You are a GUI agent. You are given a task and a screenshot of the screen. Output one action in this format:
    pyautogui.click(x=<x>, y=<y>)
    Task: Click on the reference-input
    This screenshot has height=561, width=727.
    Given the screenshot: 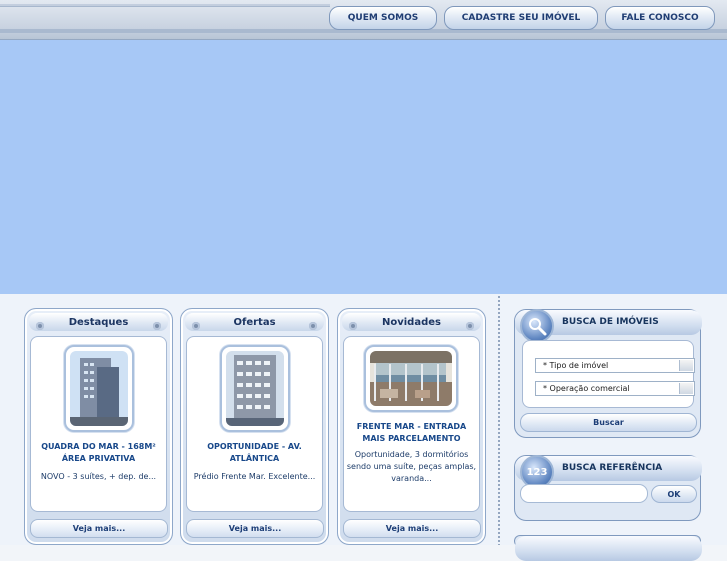 What is the action you would take?
    pyautogui.click(x=584, y=493)
    